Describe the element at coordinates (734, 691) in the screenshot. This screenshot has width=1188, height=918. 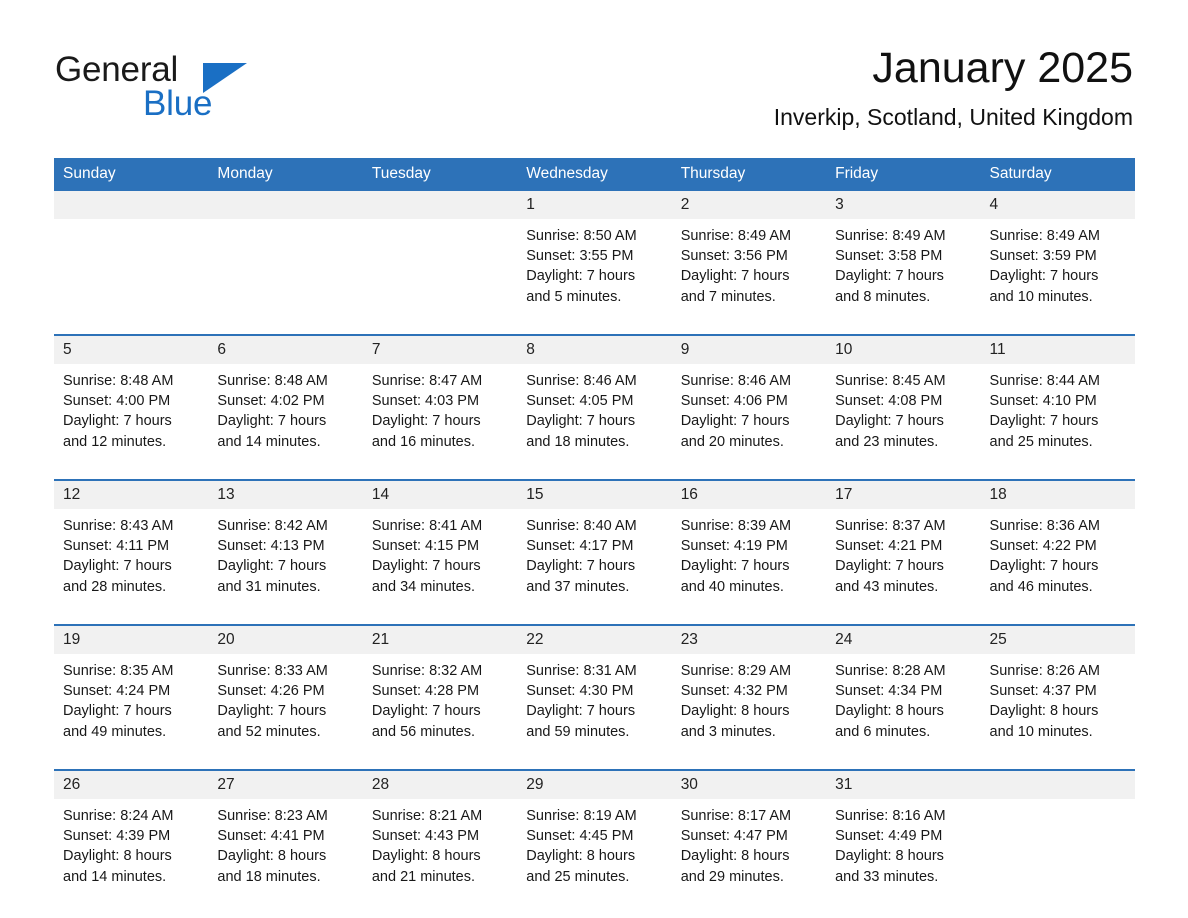
I see `sunset-time: Sunset: 4:32 PM` at that location.